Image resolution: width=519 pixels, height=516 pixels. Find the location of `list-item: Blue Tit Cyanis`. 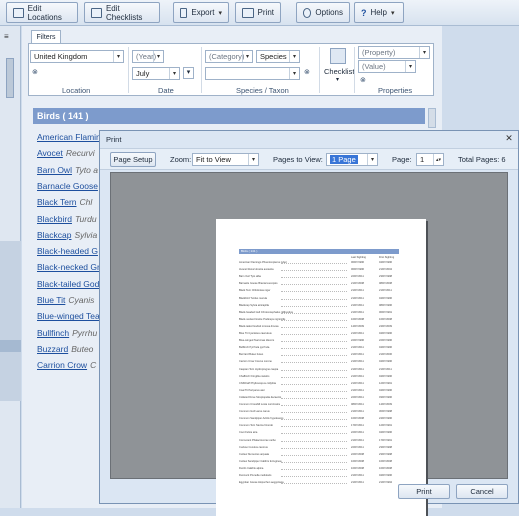

list-item: Blue Tit Cyanis is located at coordinates (65, 300).